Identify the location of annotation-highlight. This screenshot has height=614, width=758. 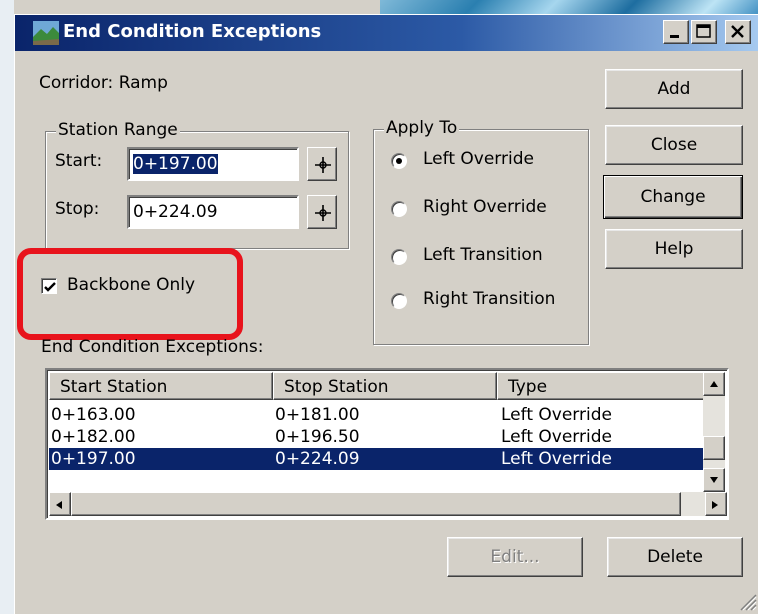
(130, 294).